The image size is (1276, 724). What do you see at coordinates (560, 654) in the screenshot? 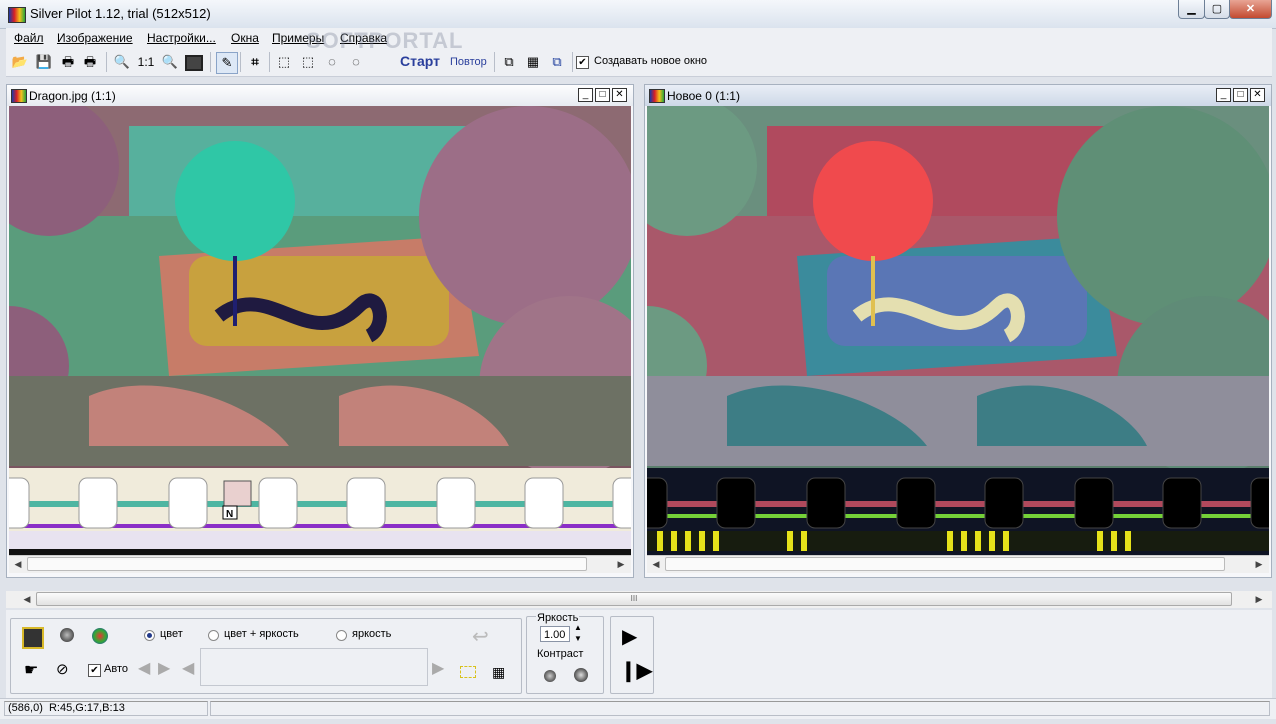
I see `contrast-label: Контраст` at bounding box center [560, 654].